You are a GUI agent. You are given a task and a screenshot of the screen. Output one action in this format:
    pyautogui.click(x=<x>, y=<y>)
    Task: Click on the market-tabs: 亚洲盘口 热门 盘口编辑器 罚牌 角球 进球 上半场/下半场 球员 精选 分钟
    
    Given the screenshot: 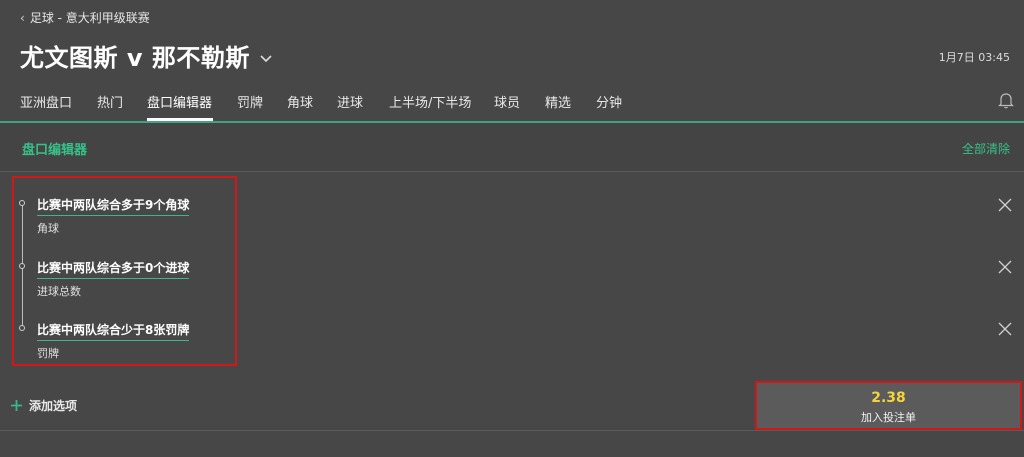 What is the action you would take?
    pyautogui.click(x=512, y=103)
    